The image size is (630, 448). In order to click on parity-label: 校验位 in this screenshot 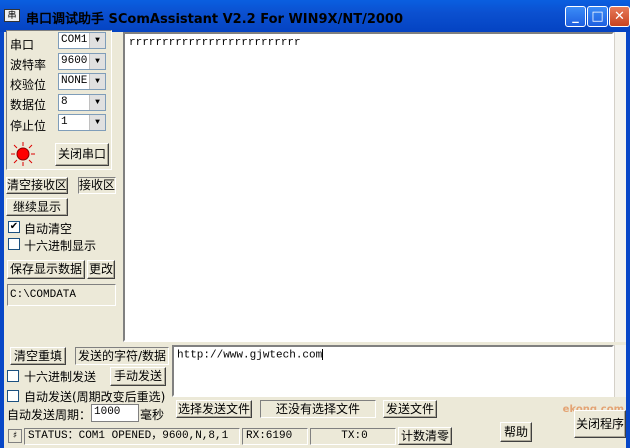, I will do `click(28, 85)`.